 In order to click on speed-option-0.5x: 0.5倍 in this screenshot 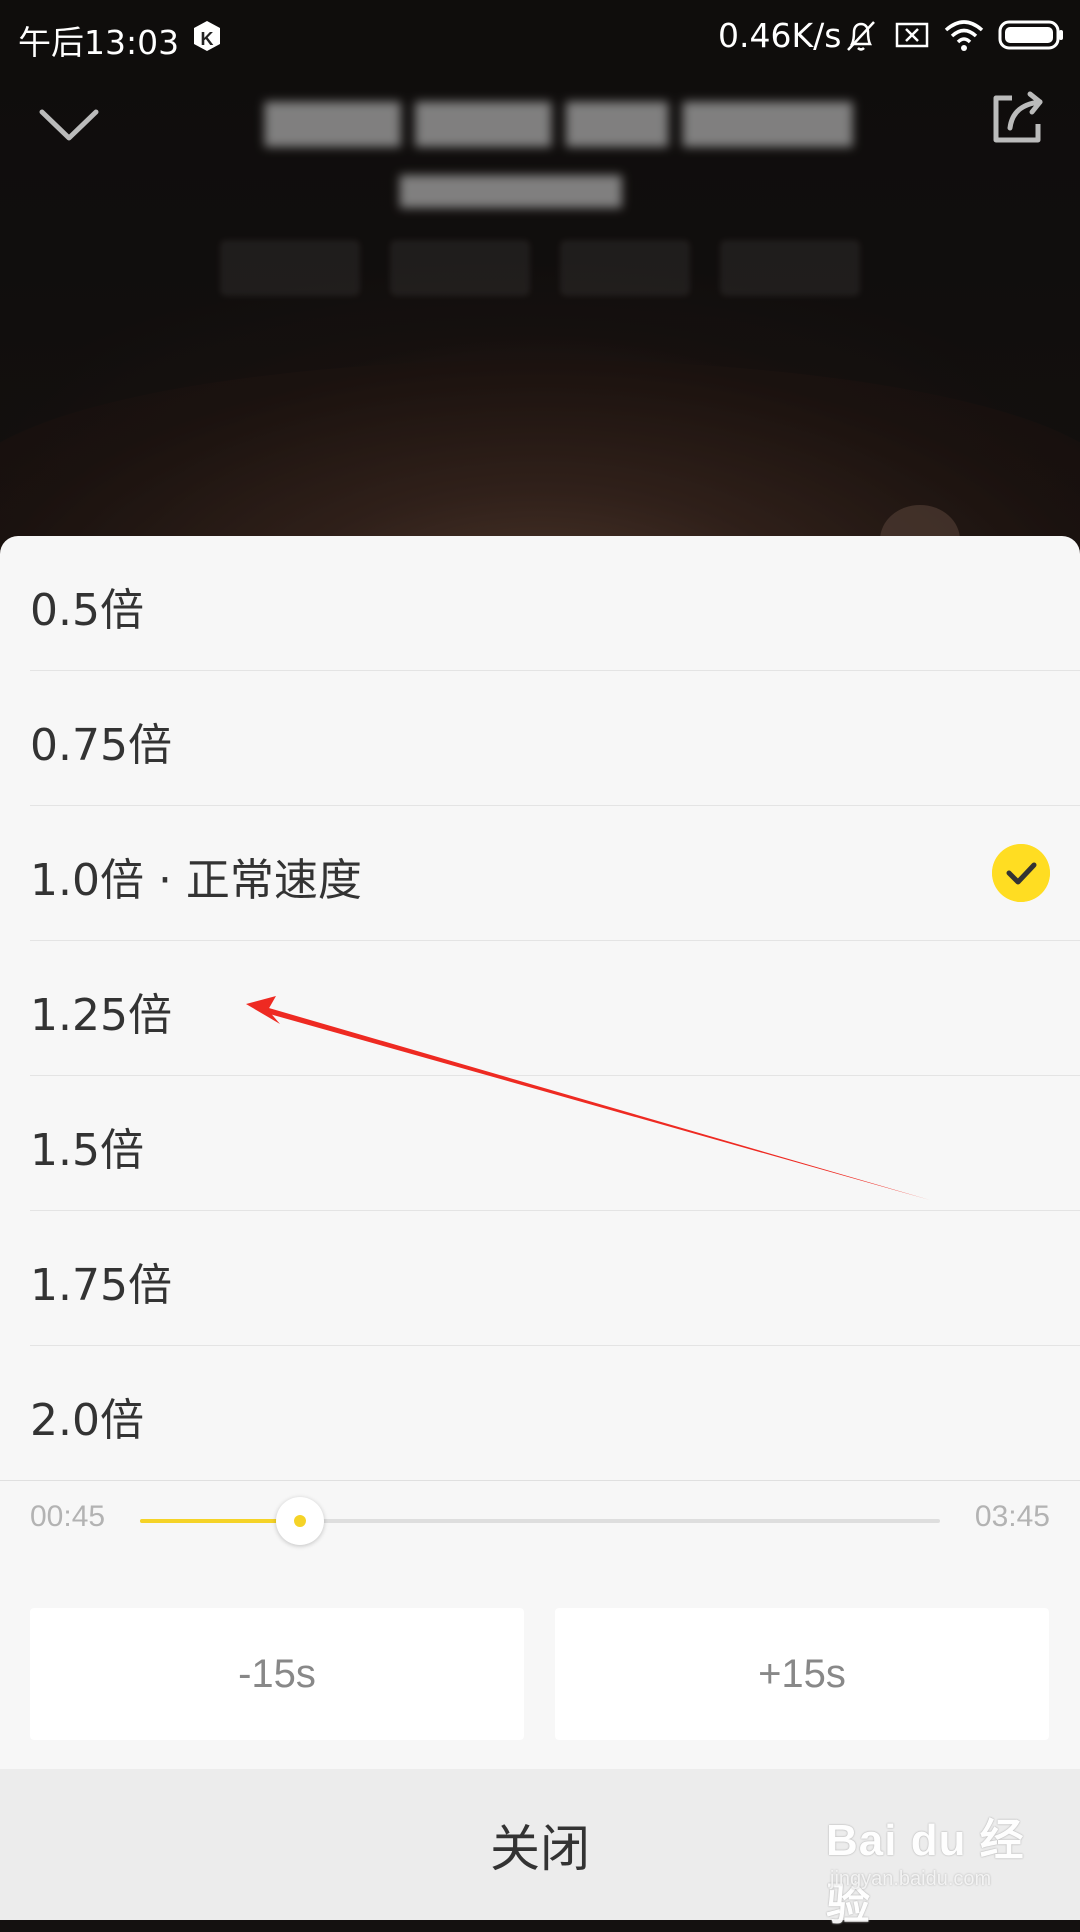, I will do `click(555, 603)`.